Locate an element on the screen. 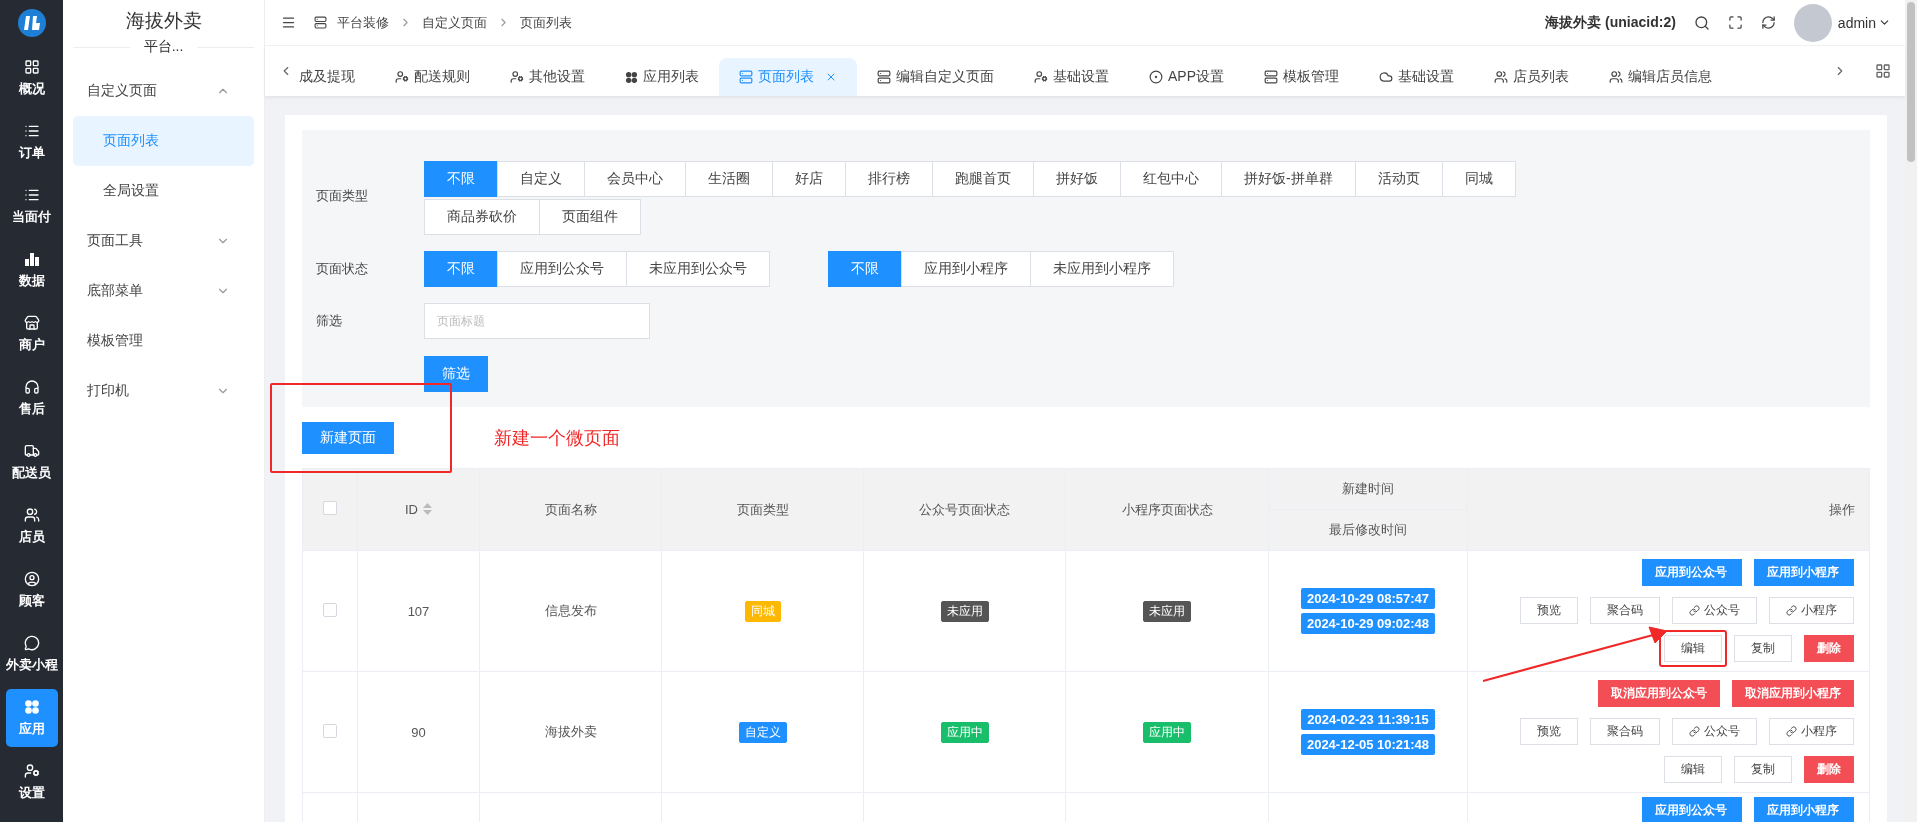 This screenshot has height=822, width=1917. filter-label: 页面状态 is located at coordinates (342, 269).